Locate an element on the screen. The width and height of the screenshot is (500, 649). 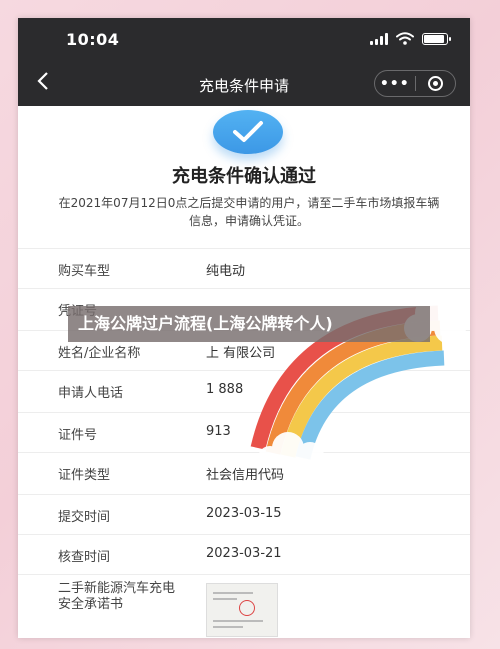
field-label: 提交时间 is located at coordinates (84, 517).